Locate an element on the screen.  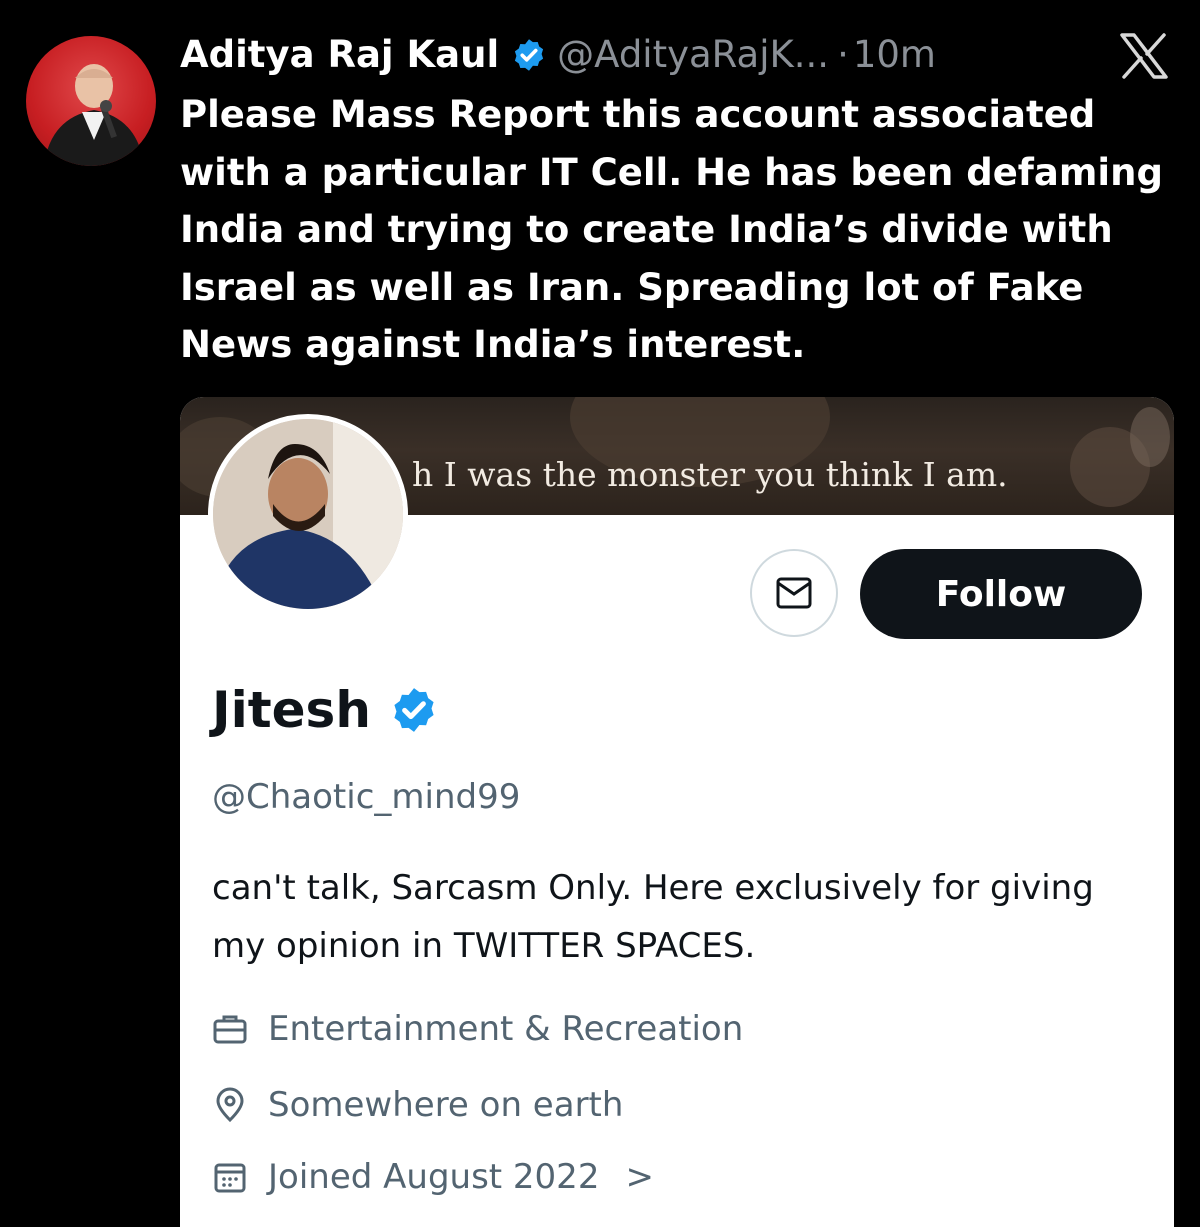
envelope-icon is located at coordinates (794, 593).